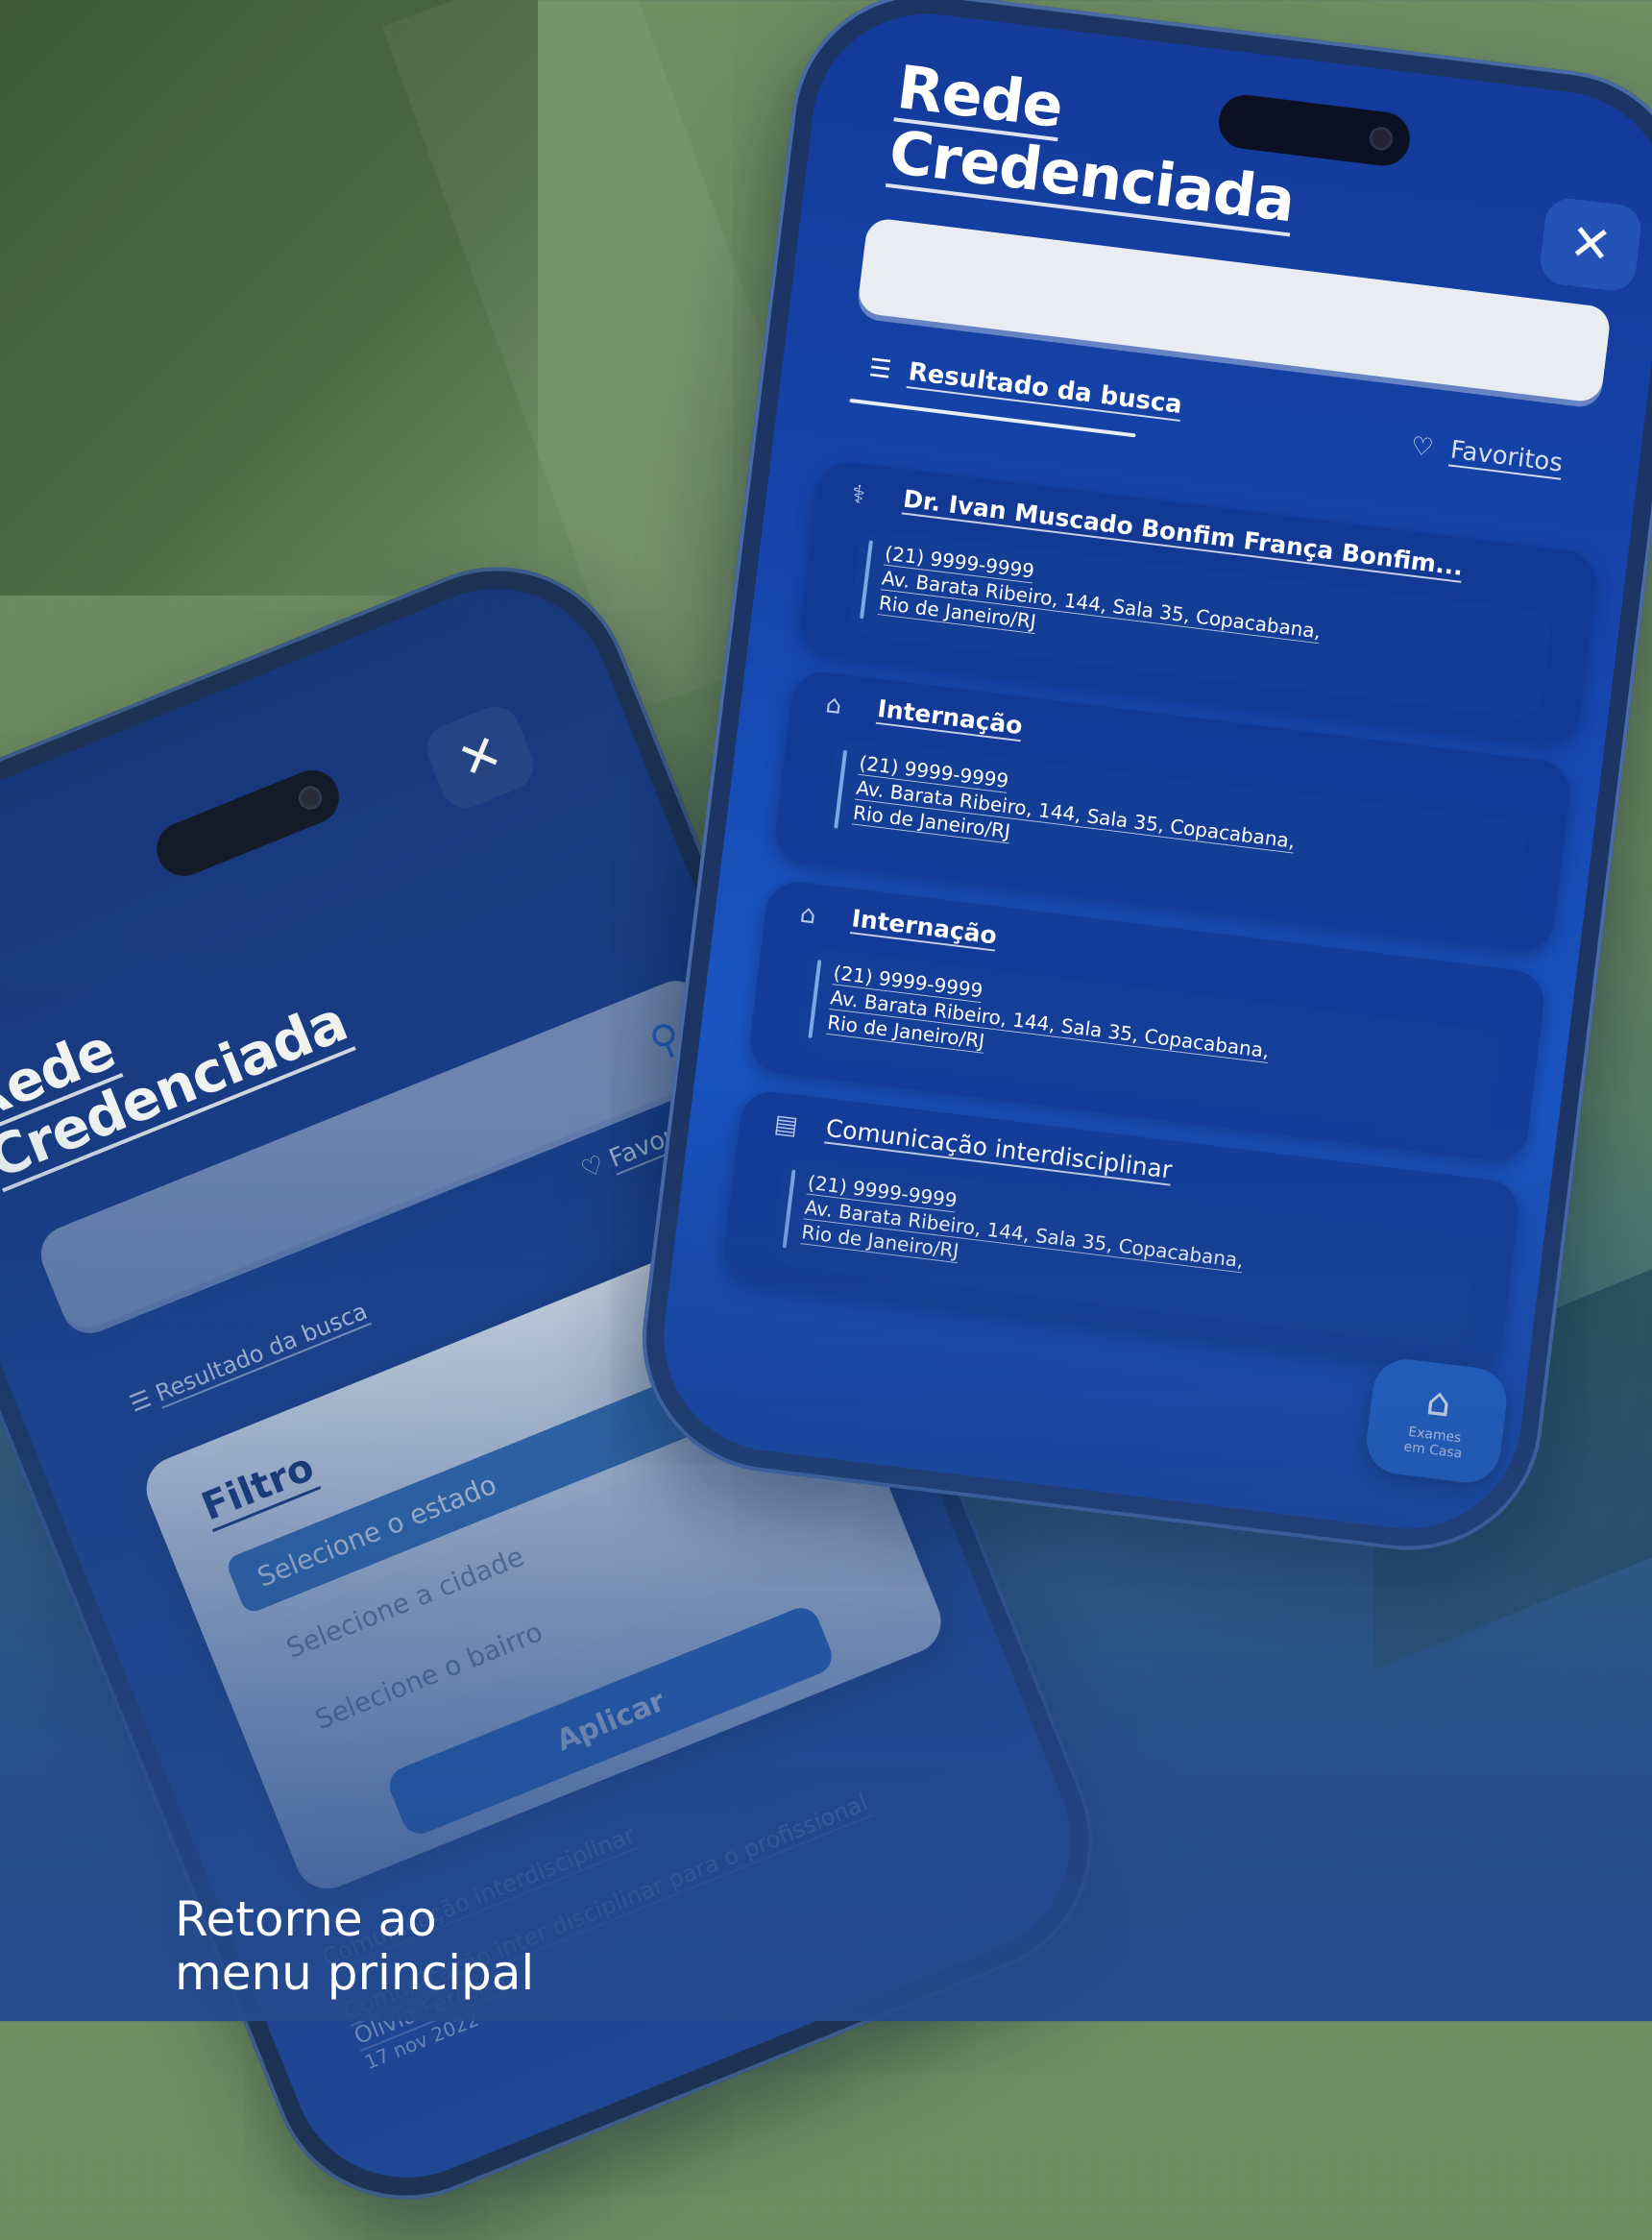 This screenshot has height=2240, width=1652. Describe the element at coordinates (786, 1125) in the screenshot. I see `document-icon: ▤` at that location.